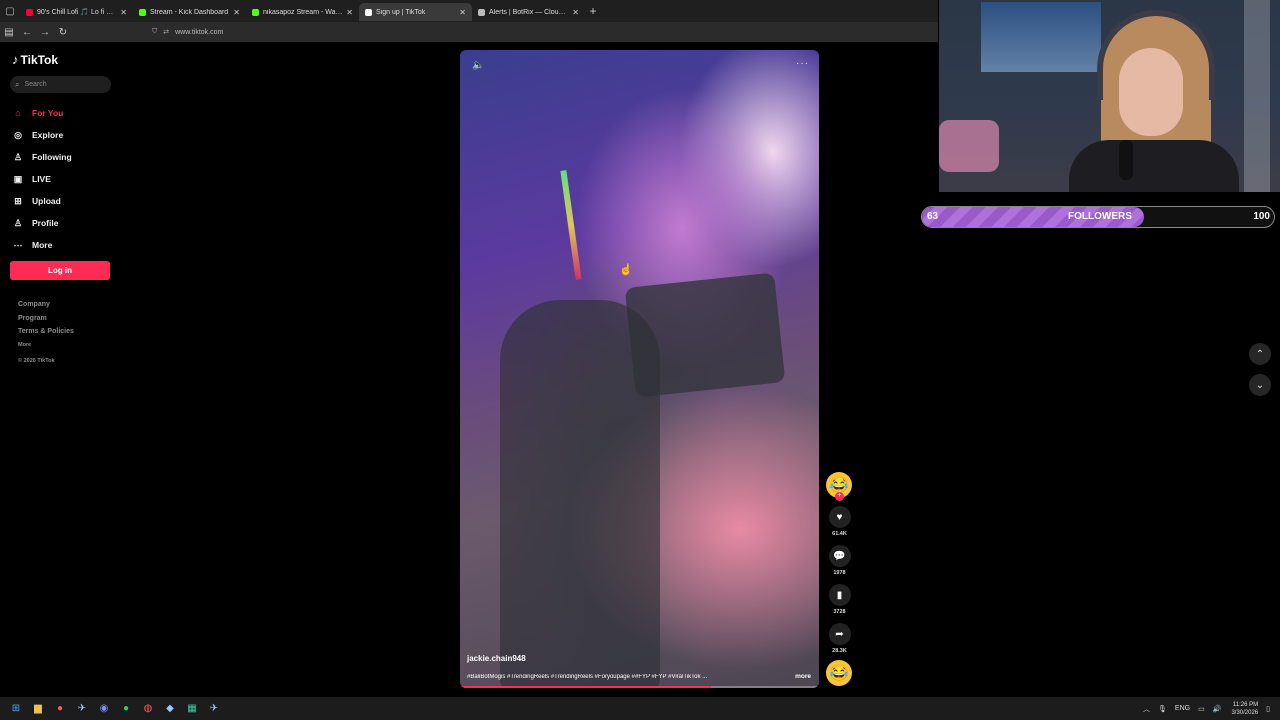 This screenshot has width=1280, height=720. Describe the element at coordinates (48, 135) in the screenshot. I see `sidebar-item-label: Explore` at that location.